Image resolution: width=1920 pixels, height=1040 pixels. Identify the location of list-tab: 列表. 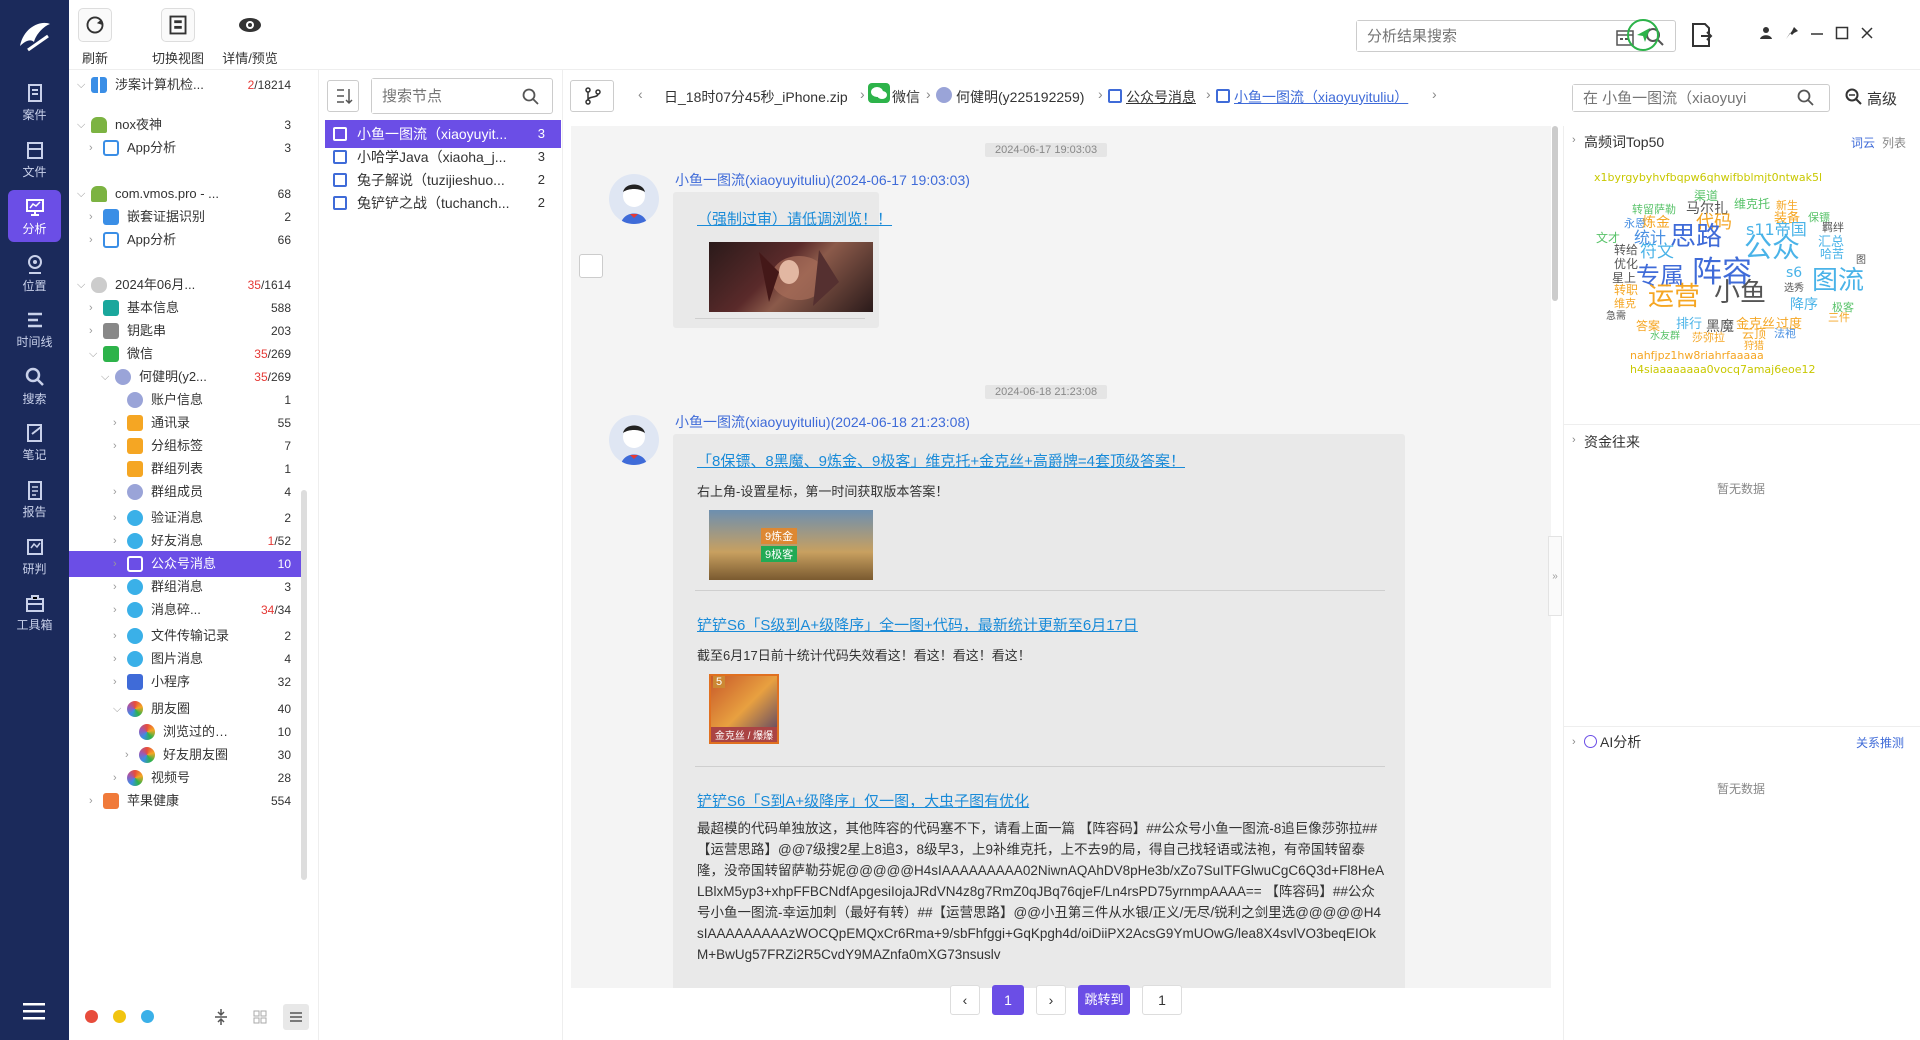
(1894, 142).